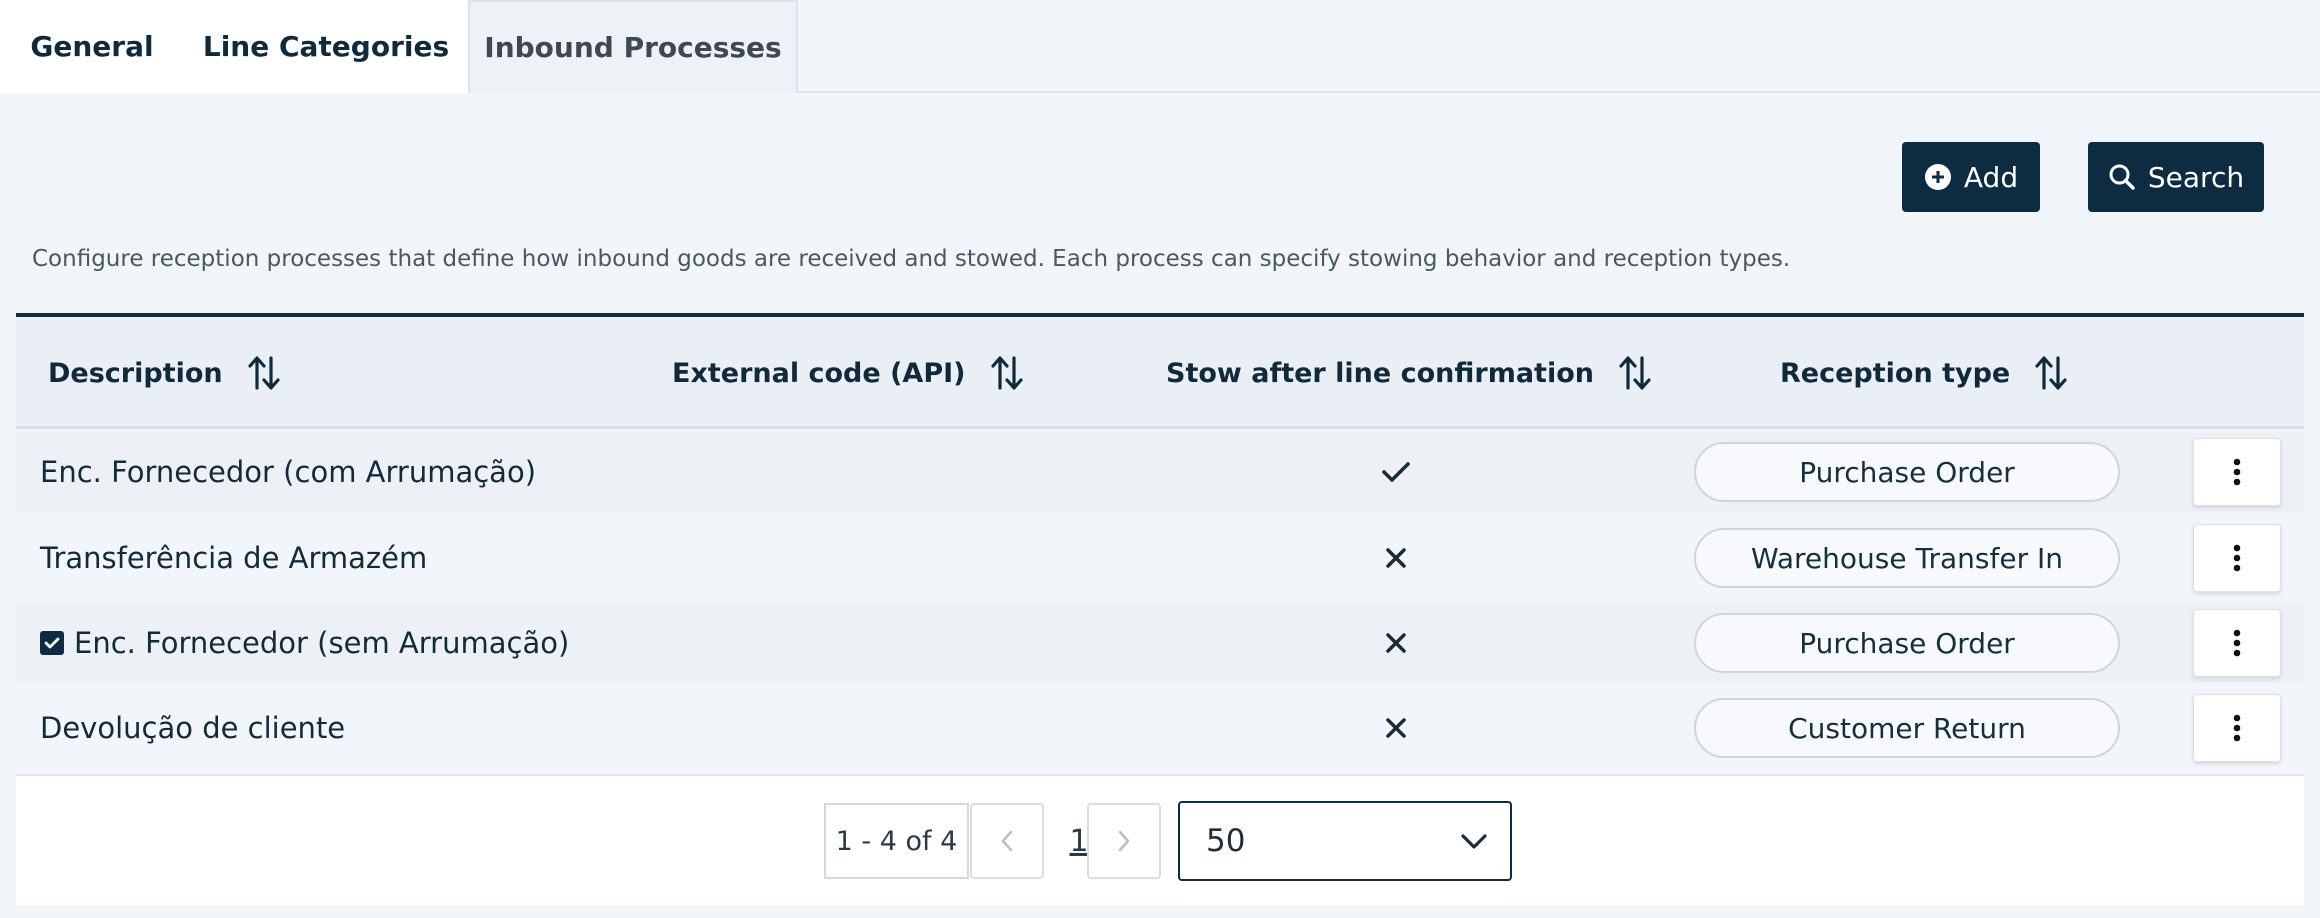  Describe the element at coordinates (2122, 177) in the screenshot. I see `search-icon` at that location.